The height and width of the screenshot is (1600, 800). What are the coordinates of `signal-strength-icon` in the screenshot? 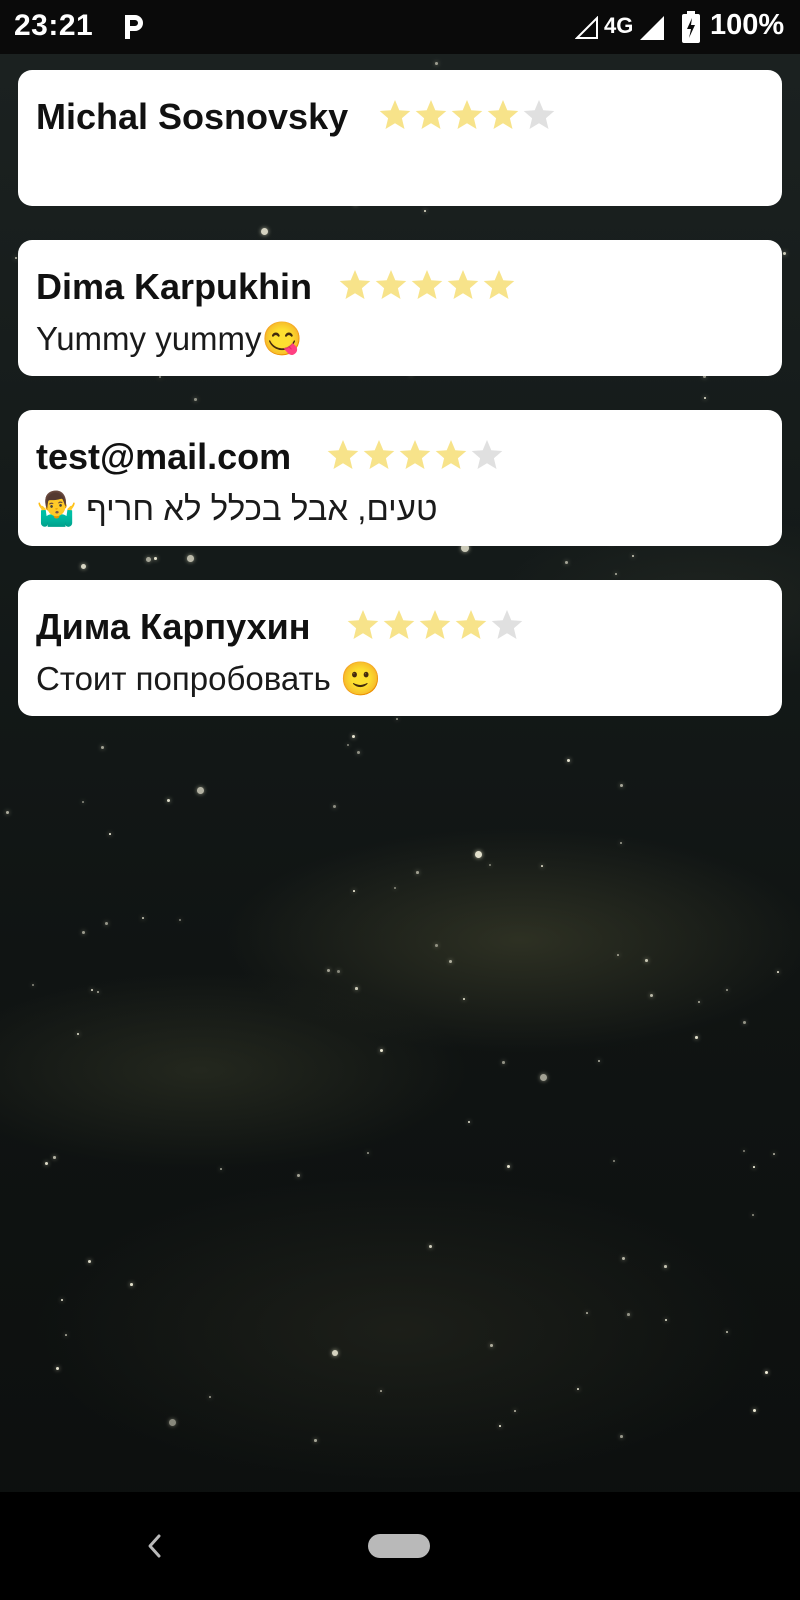 It's located at (652, 28).